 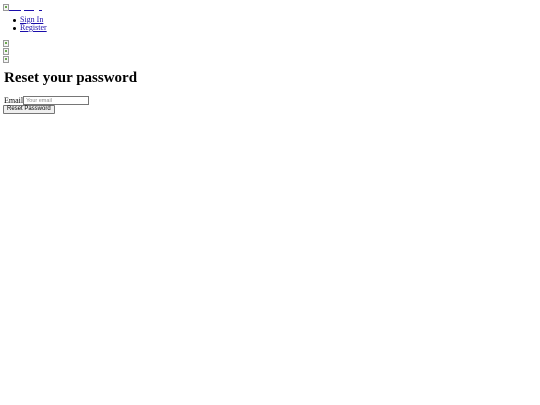 I want to click on site-header, so click(x=22, y=7).